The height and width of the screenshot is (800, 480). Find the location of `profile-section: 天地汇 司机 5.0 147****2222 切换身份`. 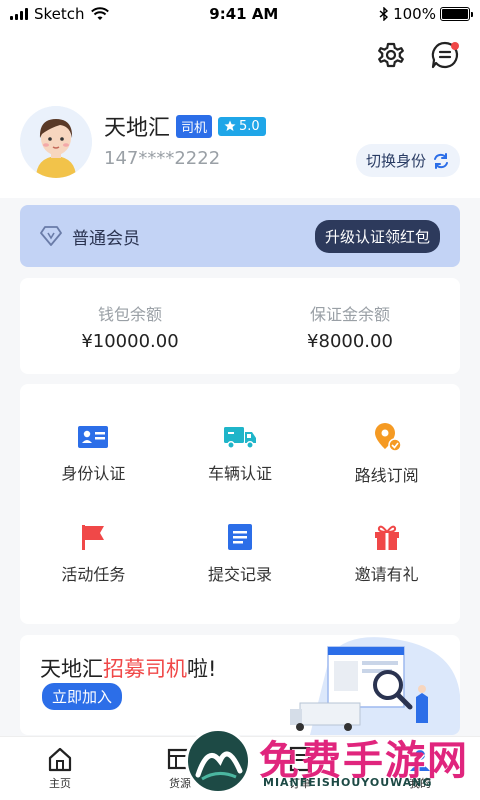

profile-section: 天地汇 司机 5.0 147****2222 切换身份 is located at coordinates (240, 156).